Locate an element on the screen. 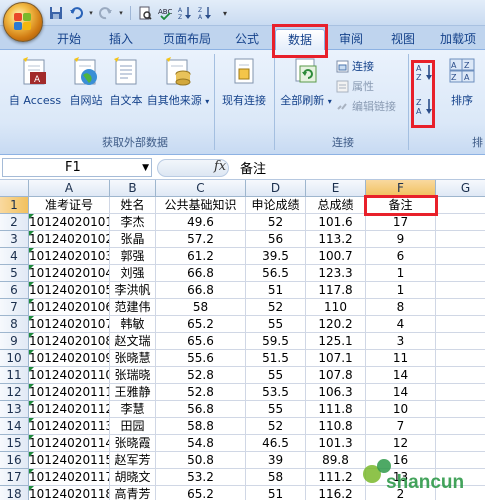 The image size is (485, 500). tab-home: 开始 is located at coordinates (69, 39).